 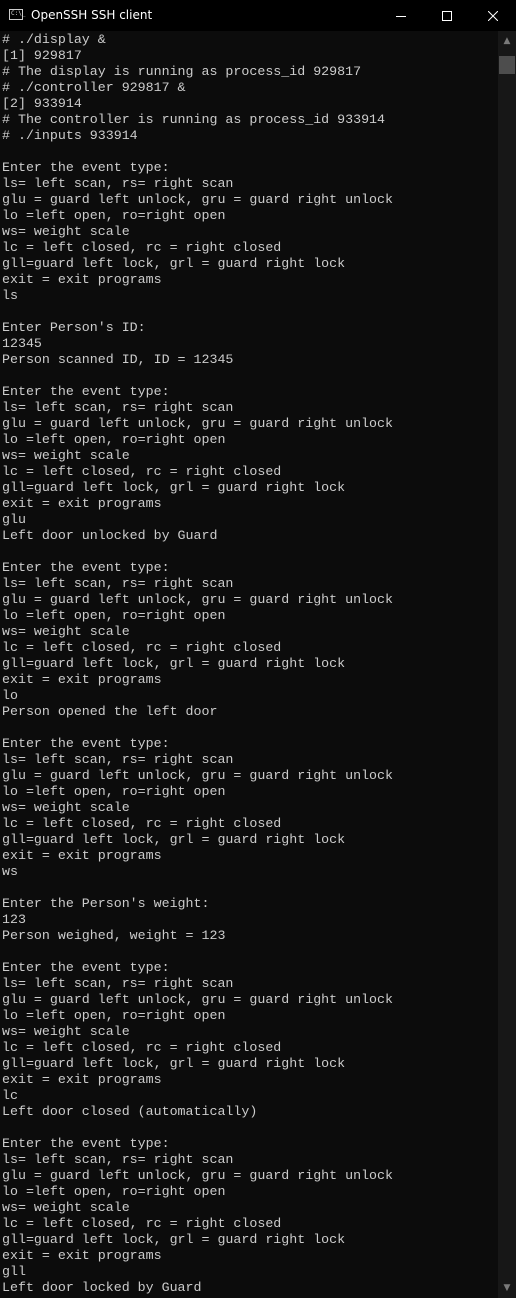 What do you see at coordinates (54, 39) in the screenshot?
I see `terminal-line: # ./display &` at bounding box center [54, 39].